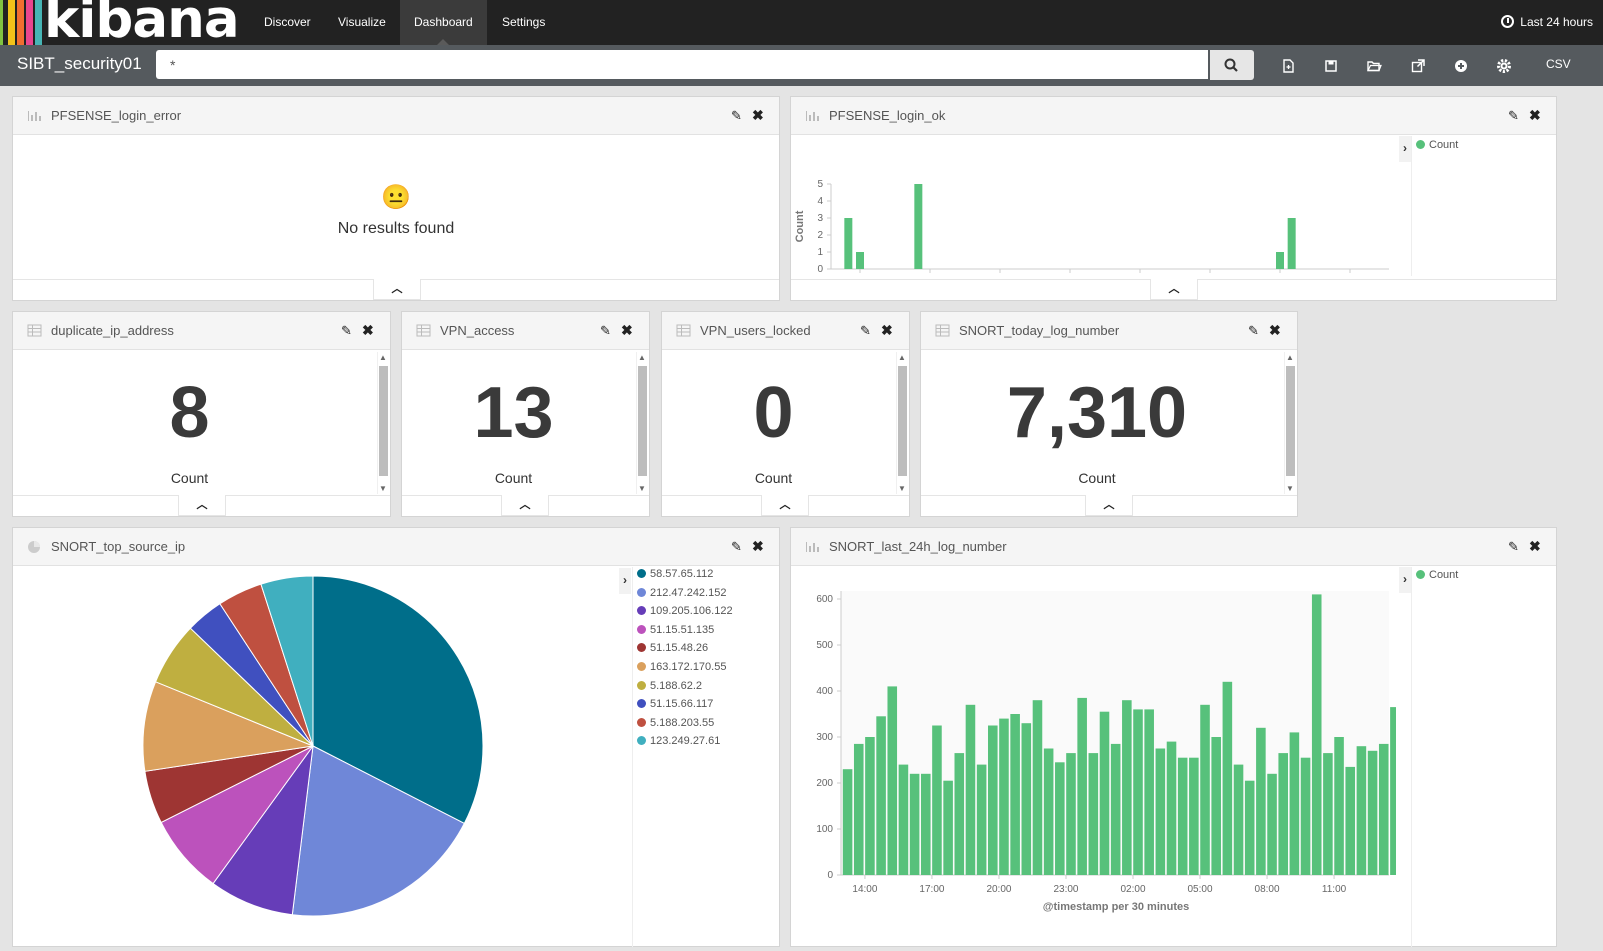 The height and width of the screenshot is (951, 1603). I want to click on tab-discover: Discover, so click(287, 22).